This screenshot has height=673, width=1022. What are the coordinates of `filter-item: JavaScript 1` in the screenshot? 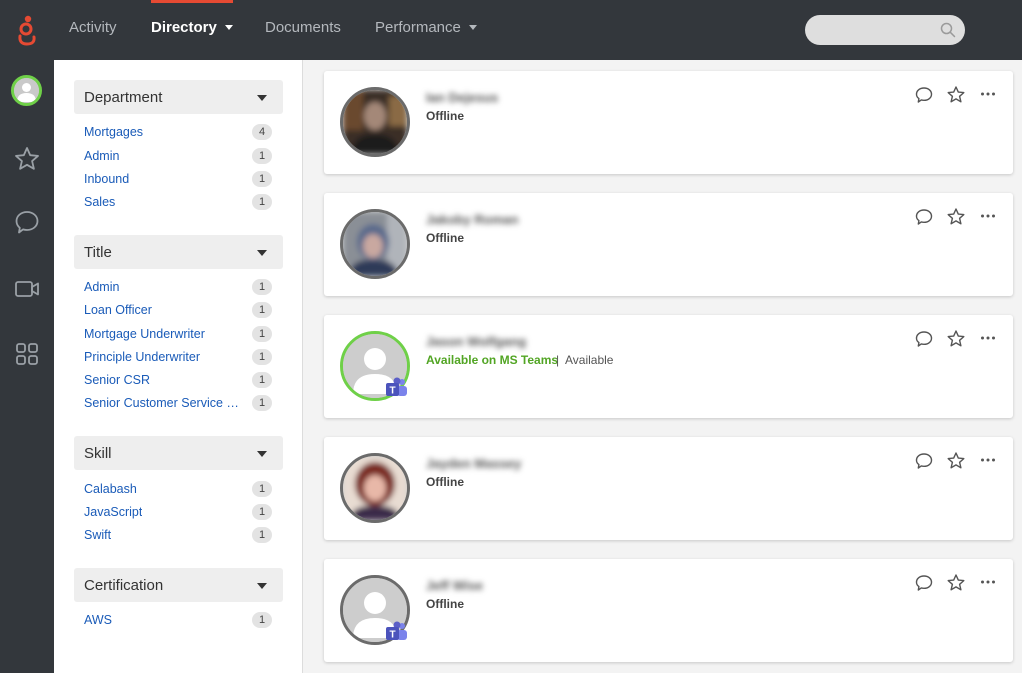 It's located at (179, 513).